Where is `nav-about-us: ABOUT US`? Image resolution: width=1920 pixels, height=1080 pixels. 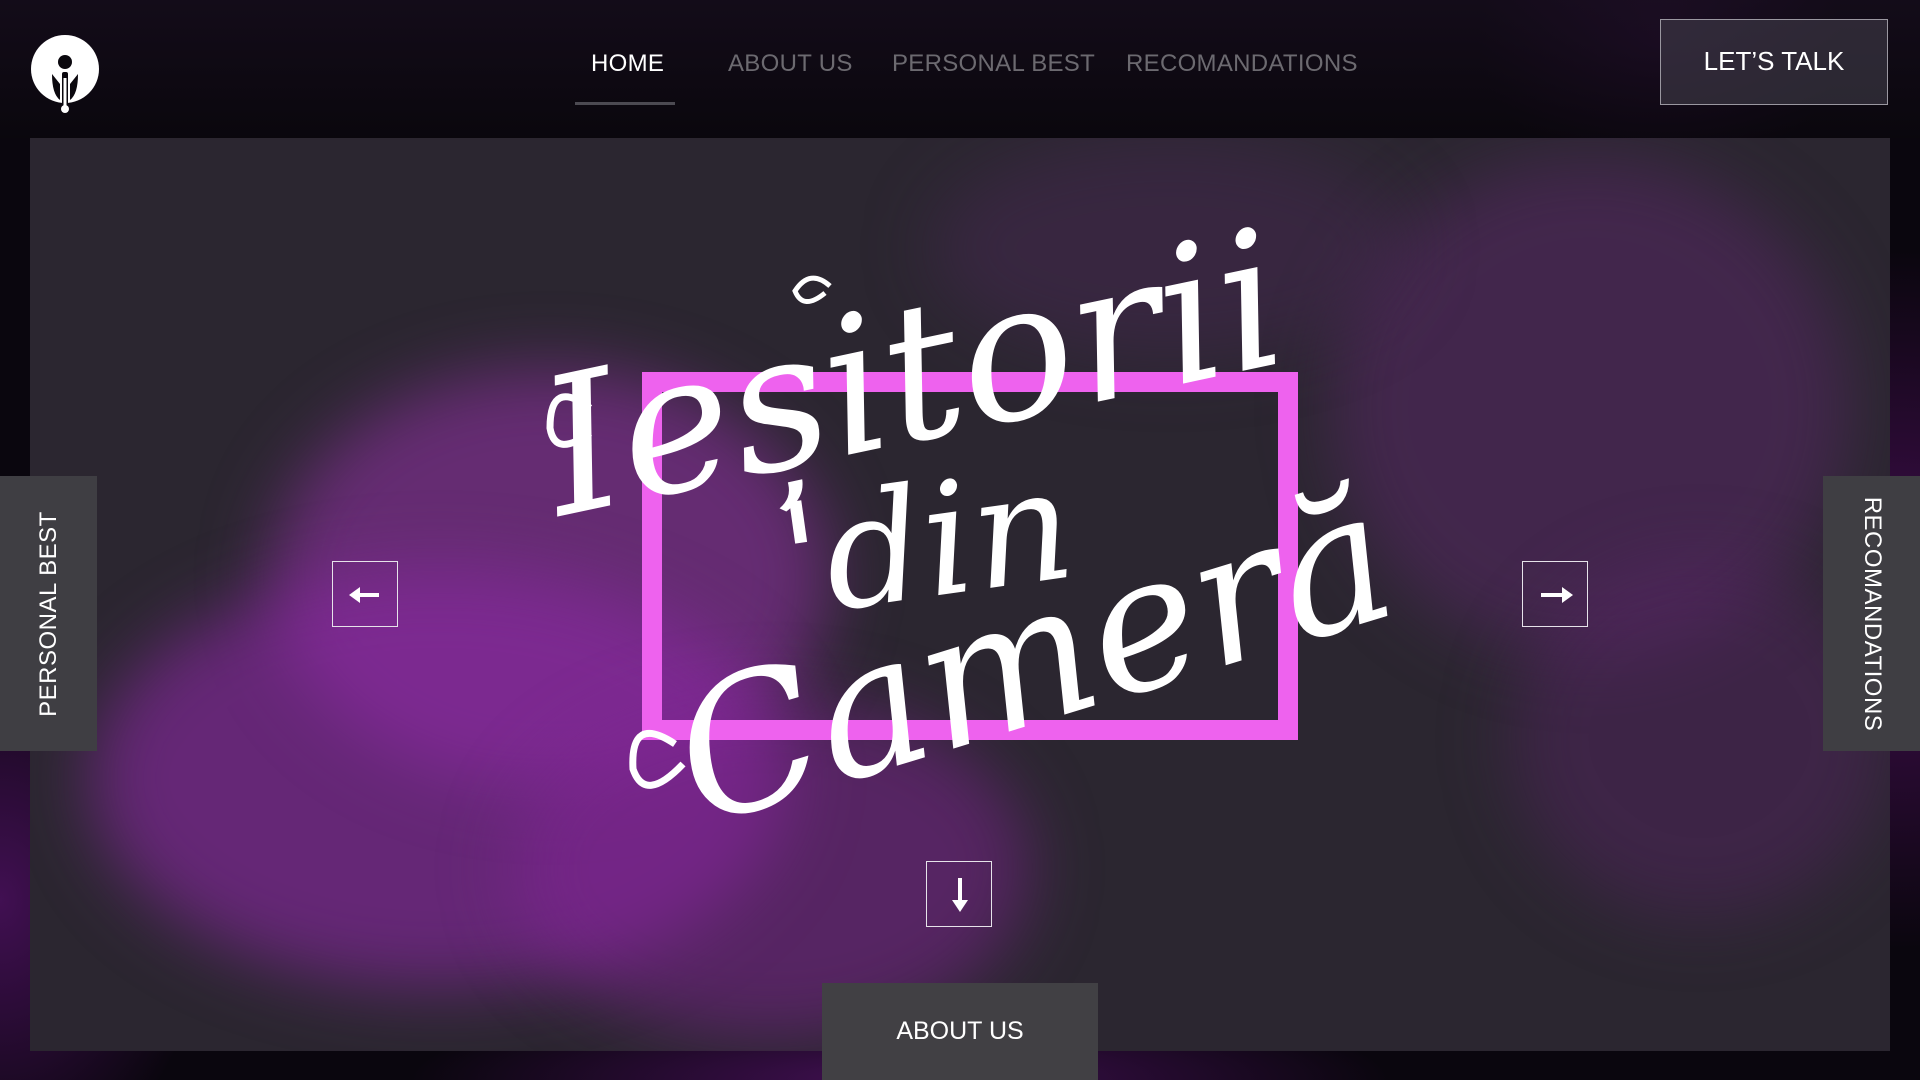
nav-about-us: ABOUT US is located at coordinates (790, 74).